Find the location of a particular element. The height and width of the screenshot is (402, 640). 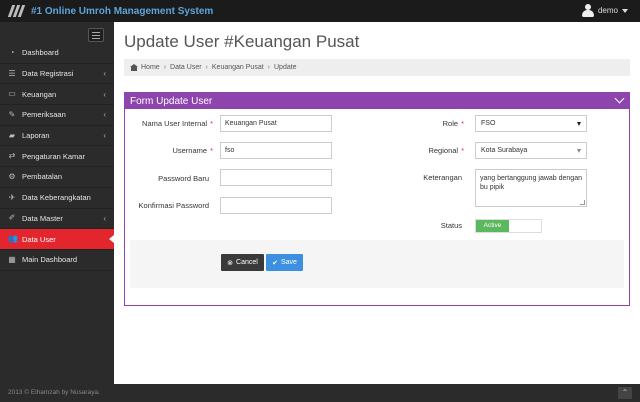

folder-icon: ▰ is located at coordinates (12, 135).